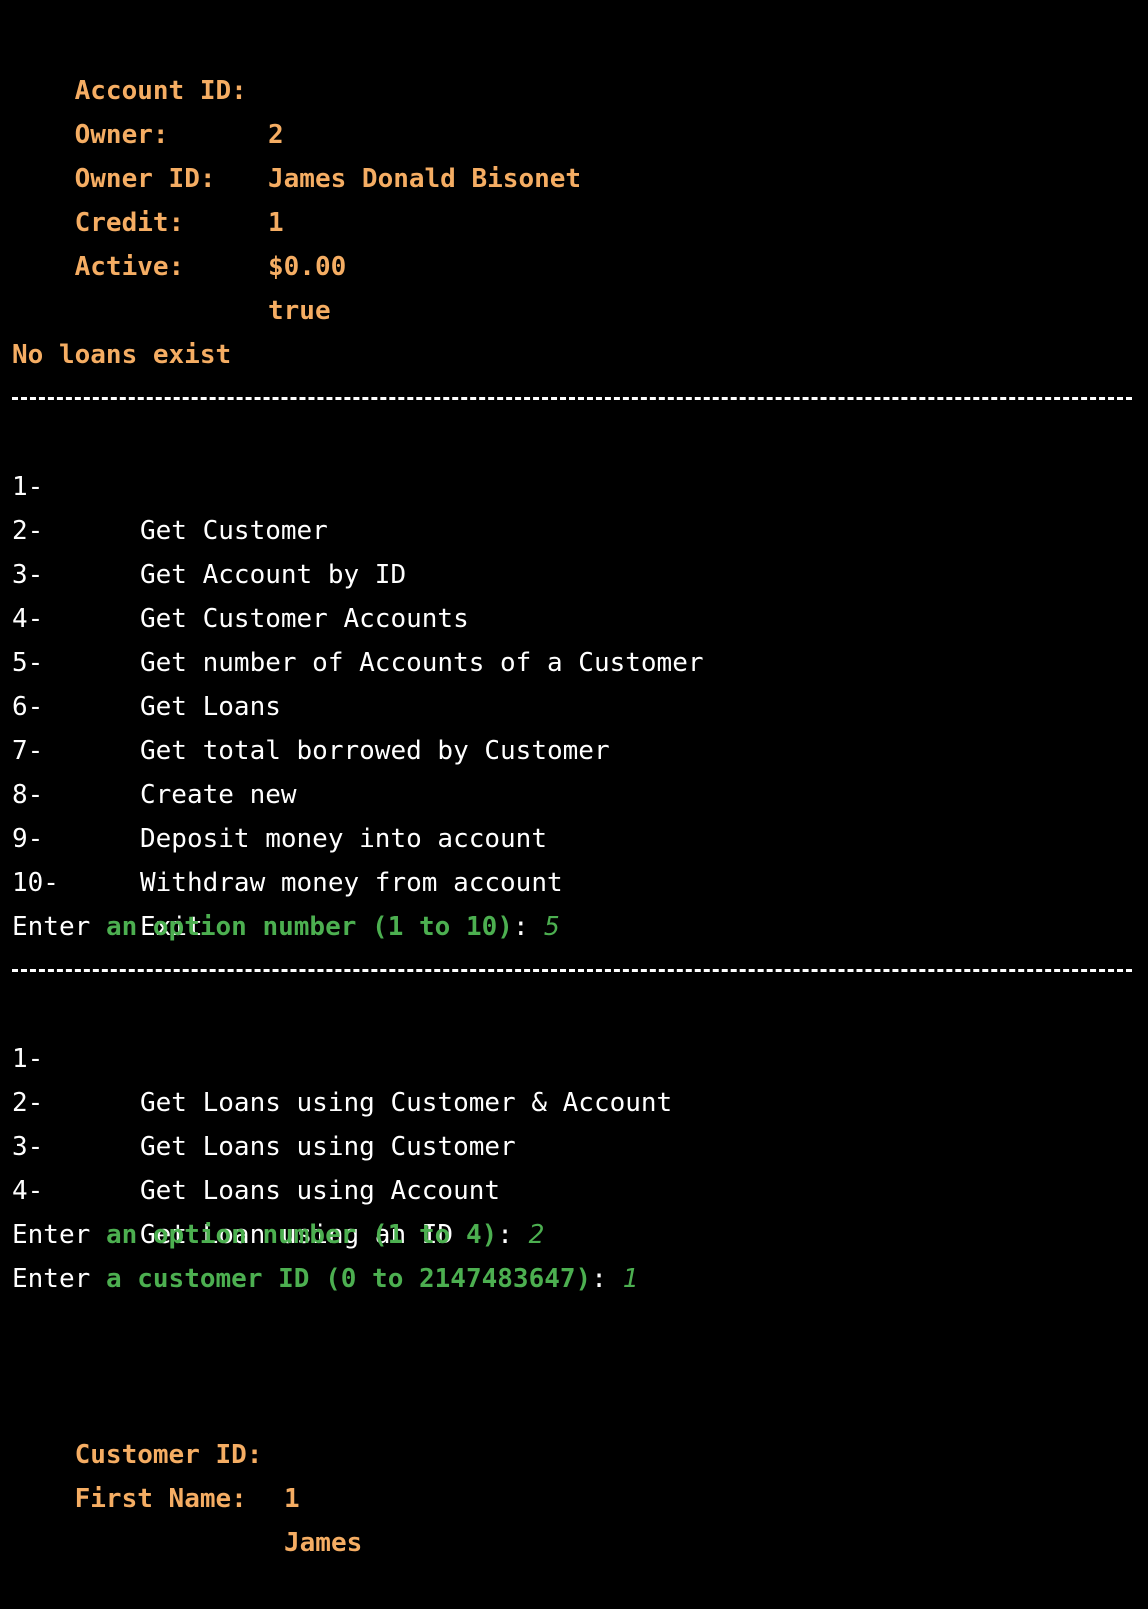 This screenshot has width=1148, height=1609. Describe the element at coordinates (273, 575) in the screenshot. I see `menu-item-label: Get Account by ID` at that location.